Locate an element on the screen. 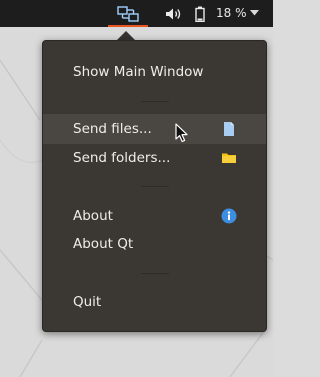  network-transfer-icon is located at coordinates (128, 13).